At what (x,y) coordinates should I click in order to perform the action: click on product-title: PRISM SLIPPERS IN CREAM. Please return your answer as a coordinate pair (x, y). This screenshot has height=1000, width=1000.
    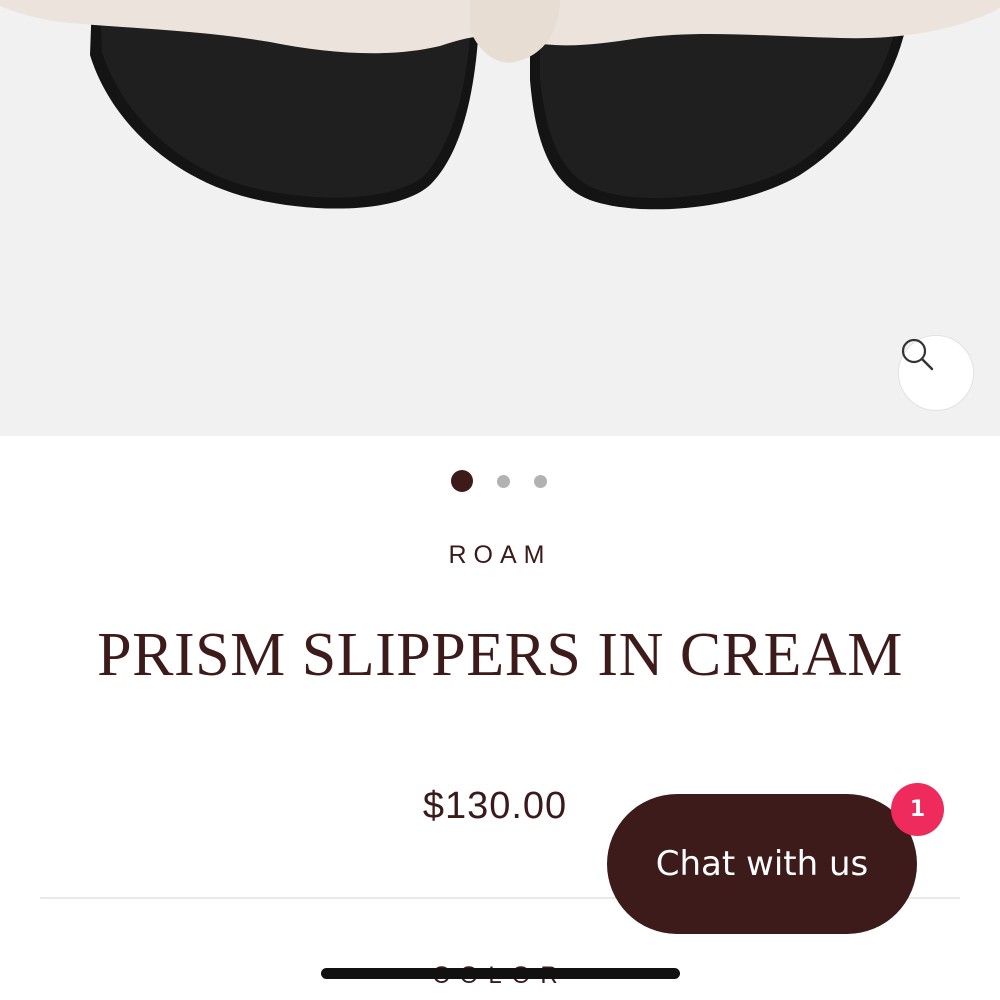
    Looking at the image, I should click on (500, 655).